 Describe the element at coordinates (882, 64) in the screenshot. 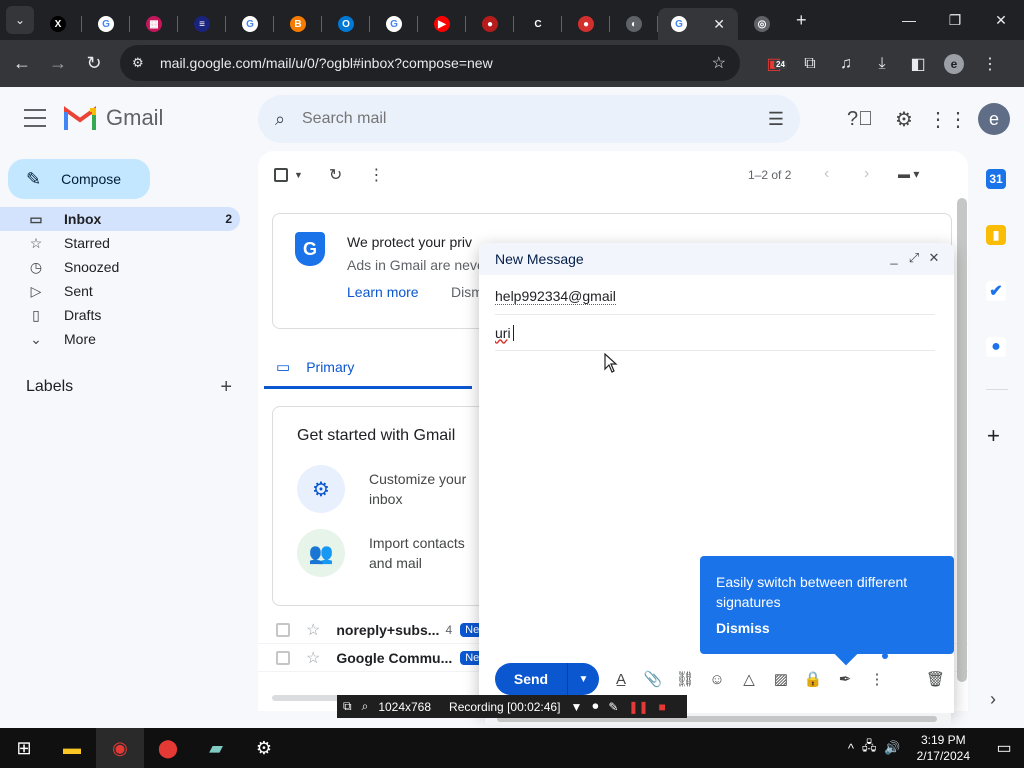

I see `download-icon: ⤓` at that location.